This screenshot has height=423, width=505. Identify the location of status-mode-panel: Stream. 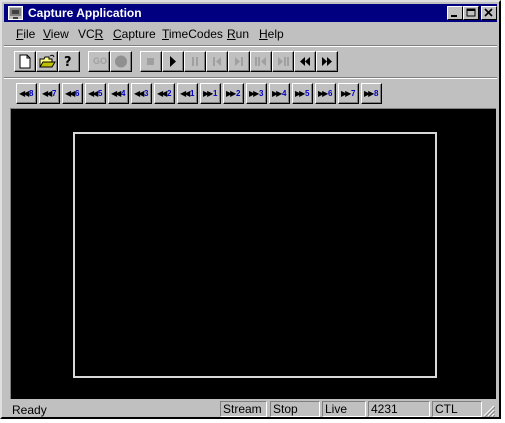
(243, 409).